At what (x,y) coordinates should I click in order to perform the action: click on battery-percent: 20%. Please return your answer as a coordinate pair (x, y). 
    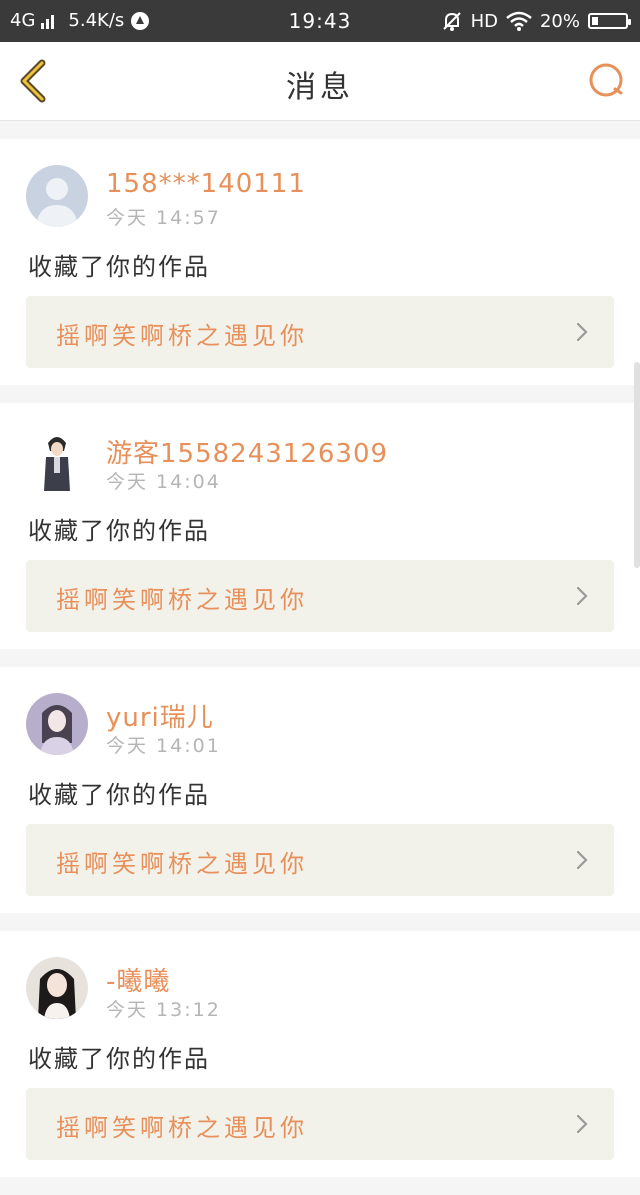
    Looking at the image, I should click on (559, 21).